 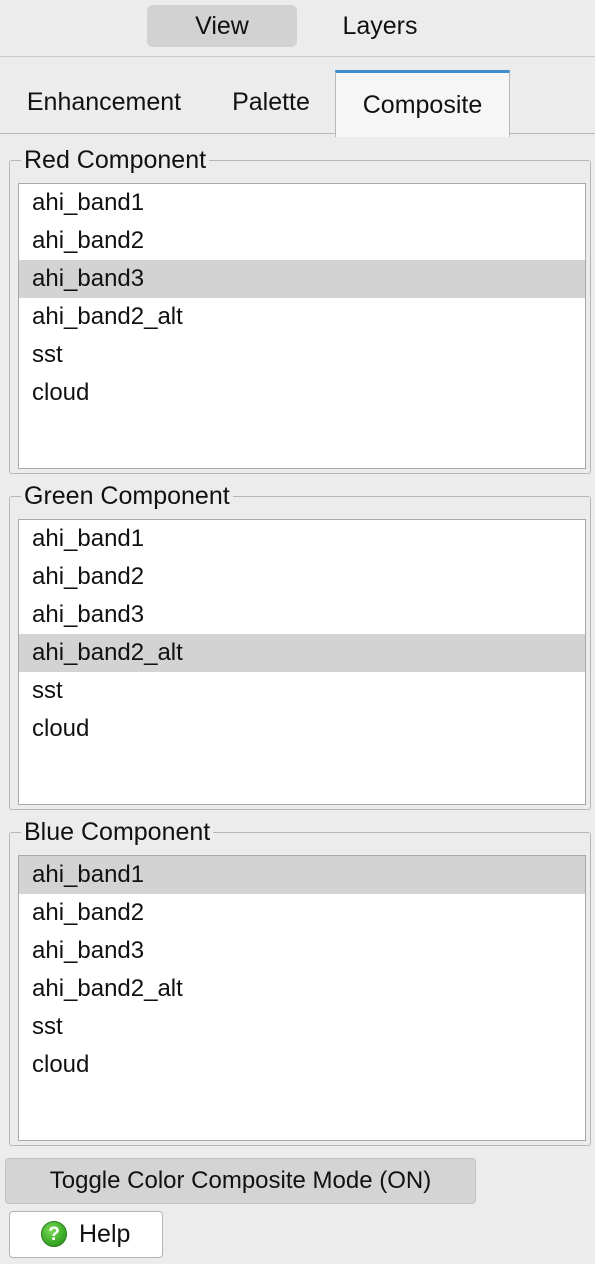 I want to click on green-component-title: Green Component, so click(x=127, y=496).